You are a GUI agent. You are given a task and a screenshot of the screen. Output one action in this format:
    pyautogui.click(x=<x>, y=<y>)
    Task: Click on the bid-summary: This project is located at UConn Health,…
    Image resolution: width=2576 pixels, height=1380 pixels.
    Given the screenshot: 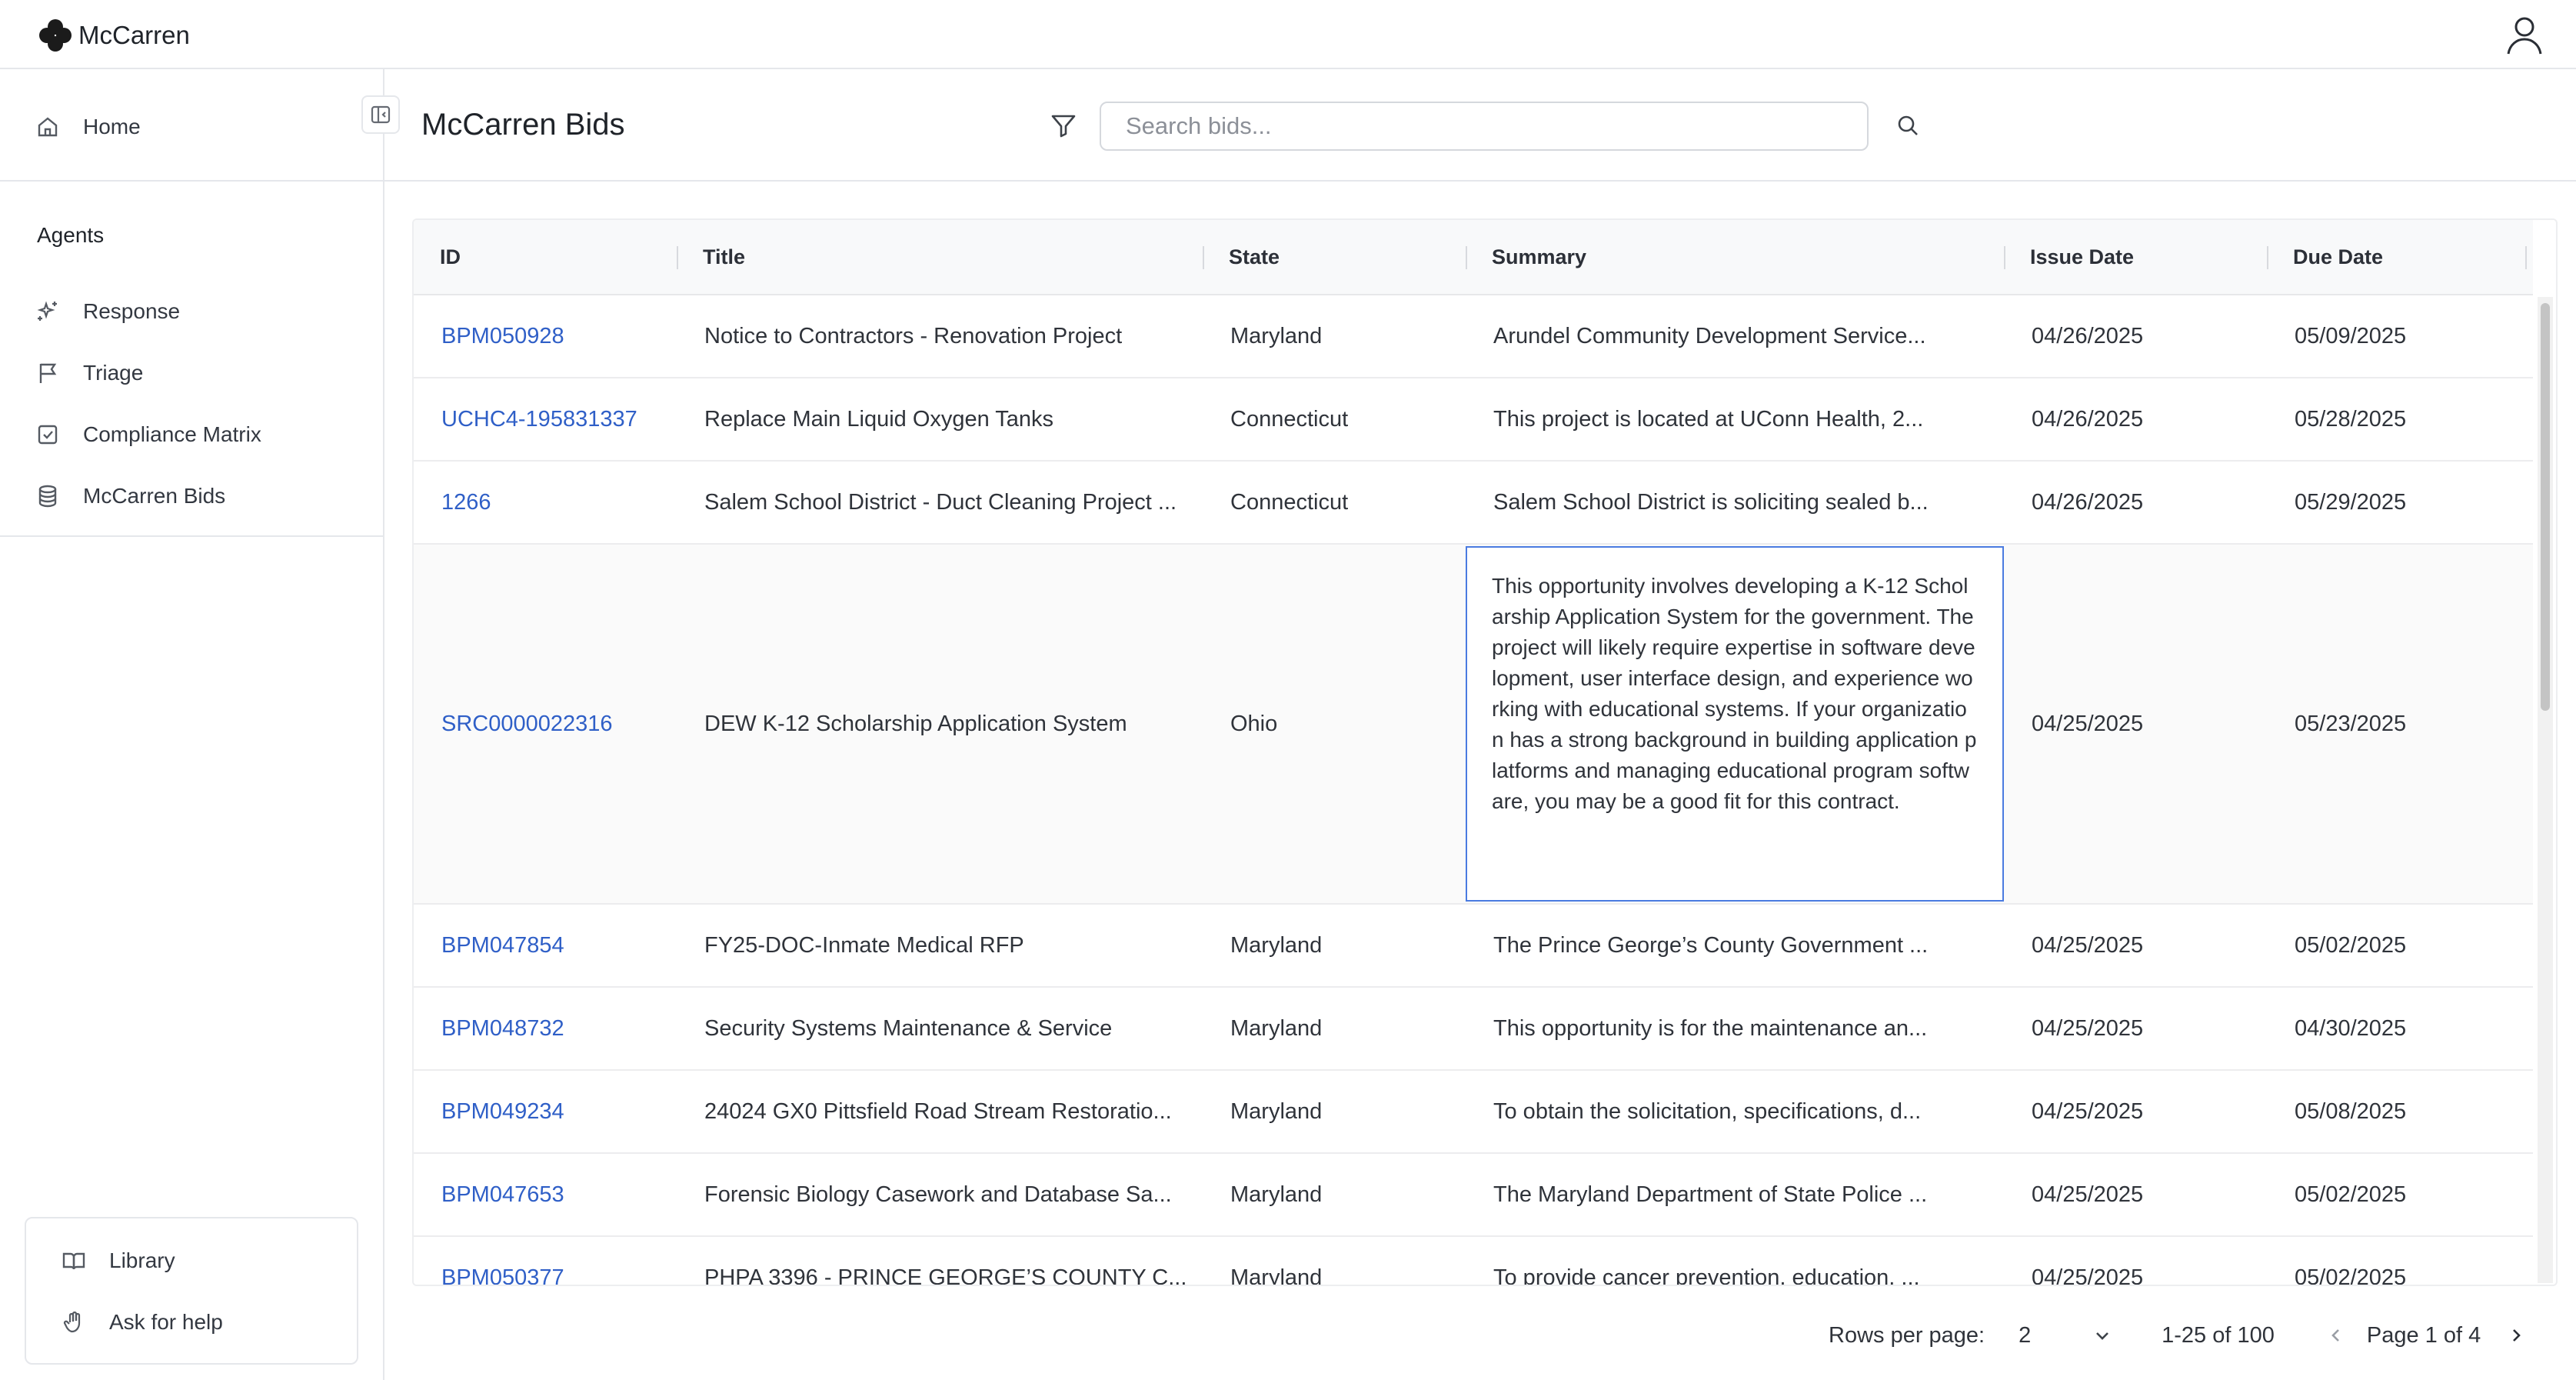 What is the action you would take?
    pyautogui.click(x=1735, y=419)
    